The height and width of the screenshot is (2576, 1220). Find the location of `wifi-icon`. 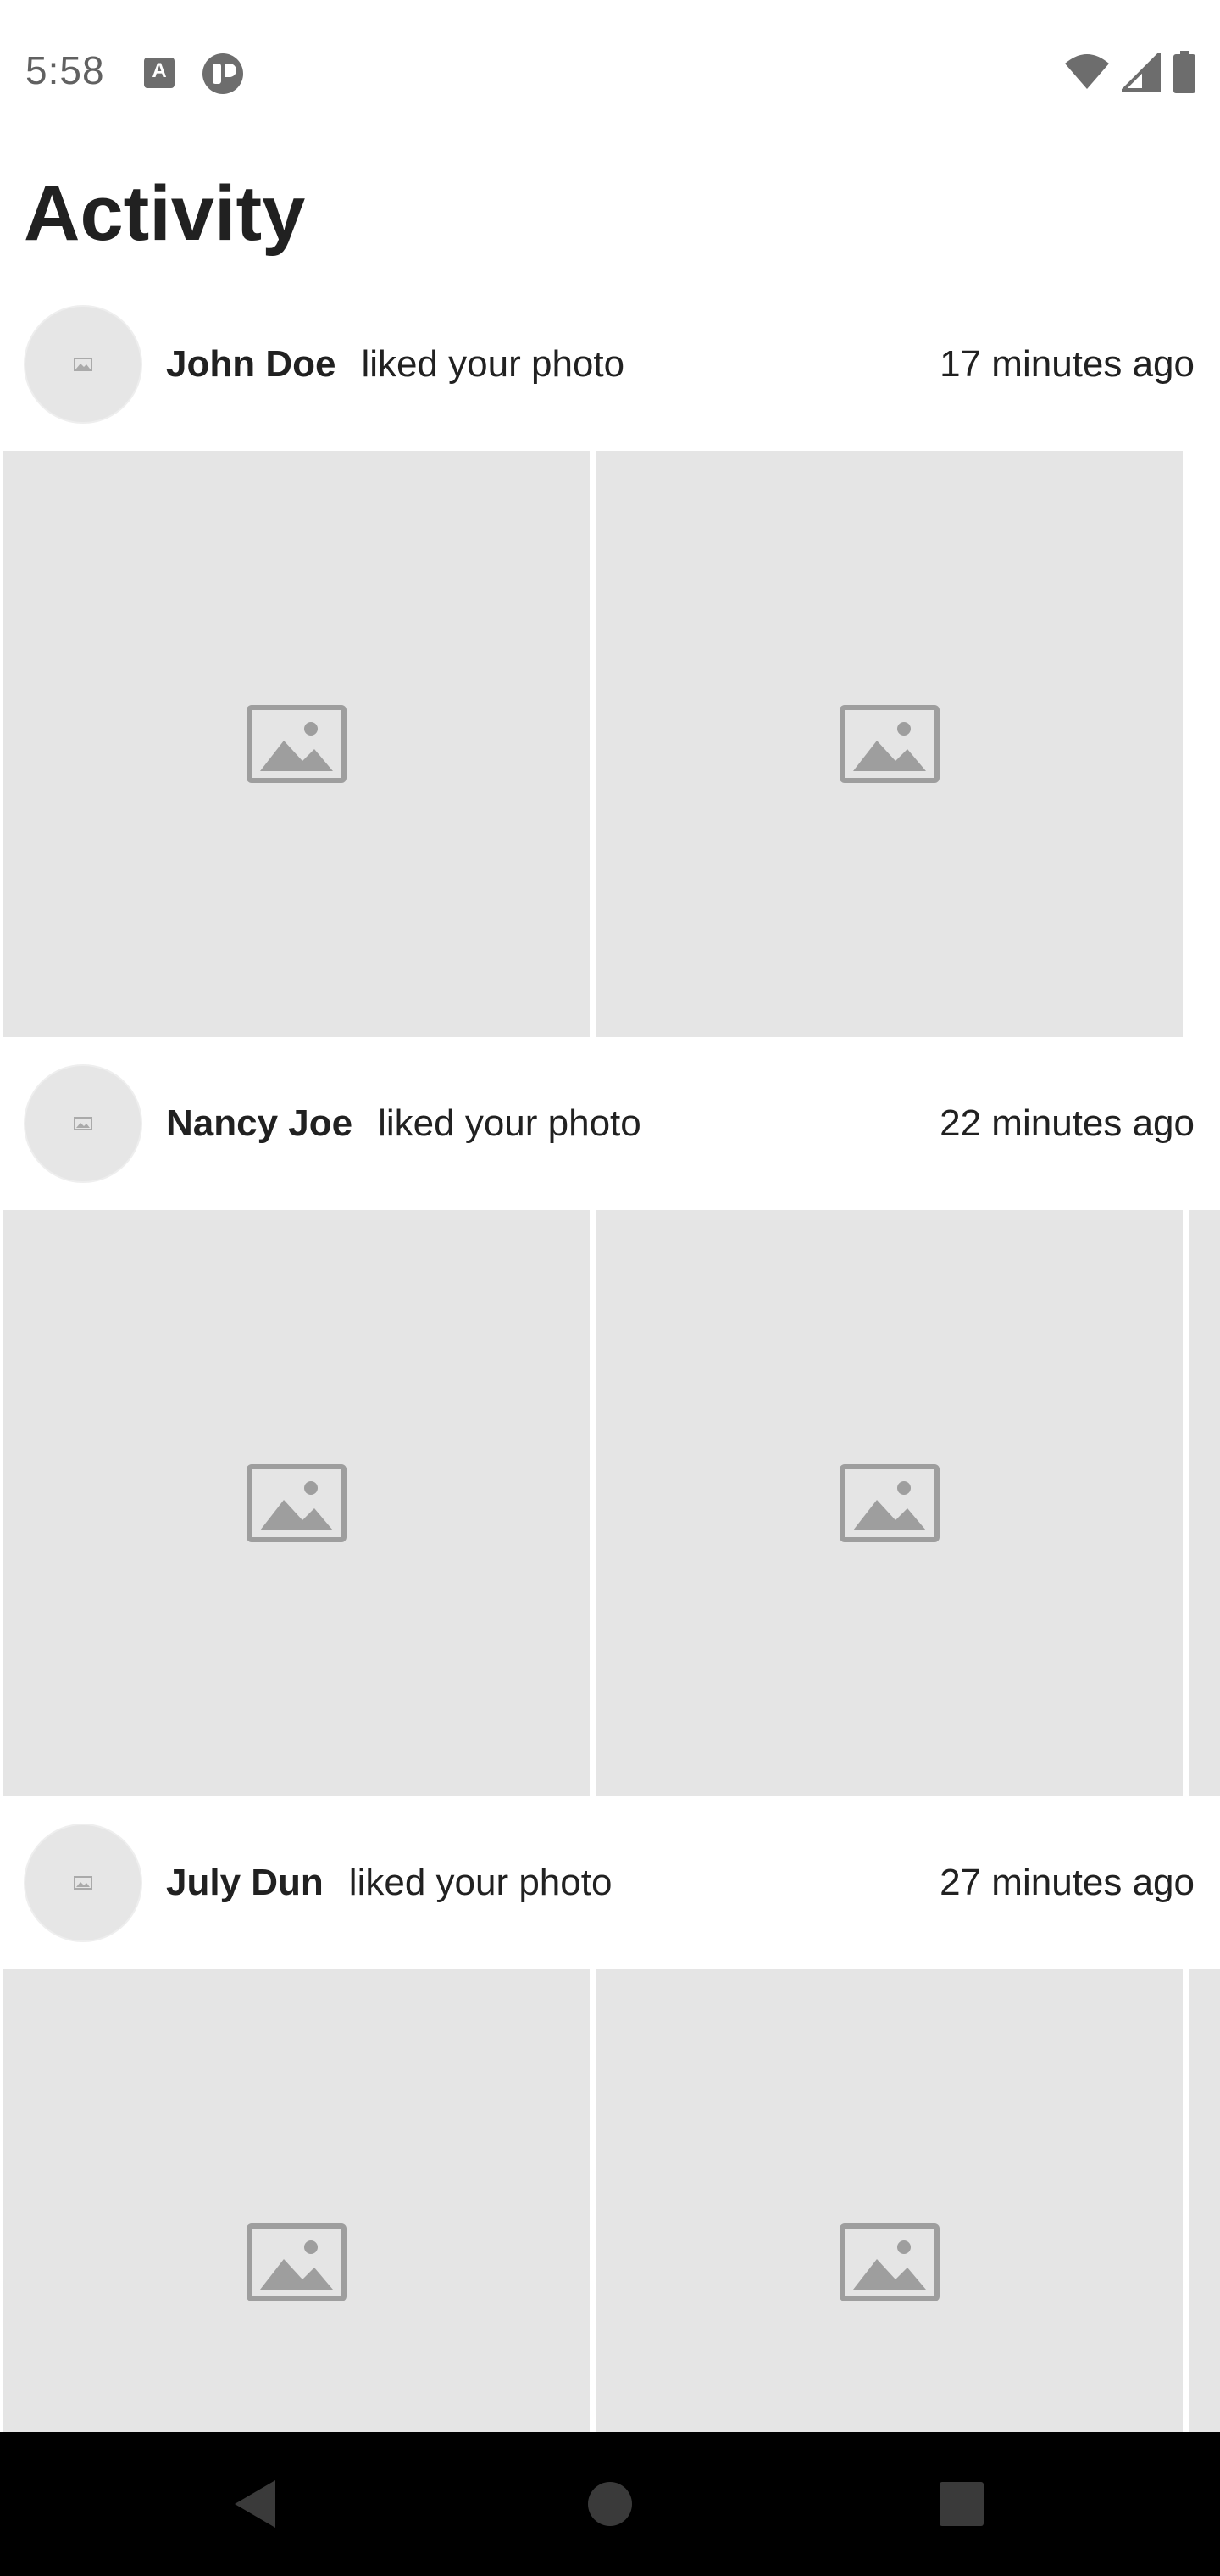

wifi-icon is located at coordinates (1087, 71).